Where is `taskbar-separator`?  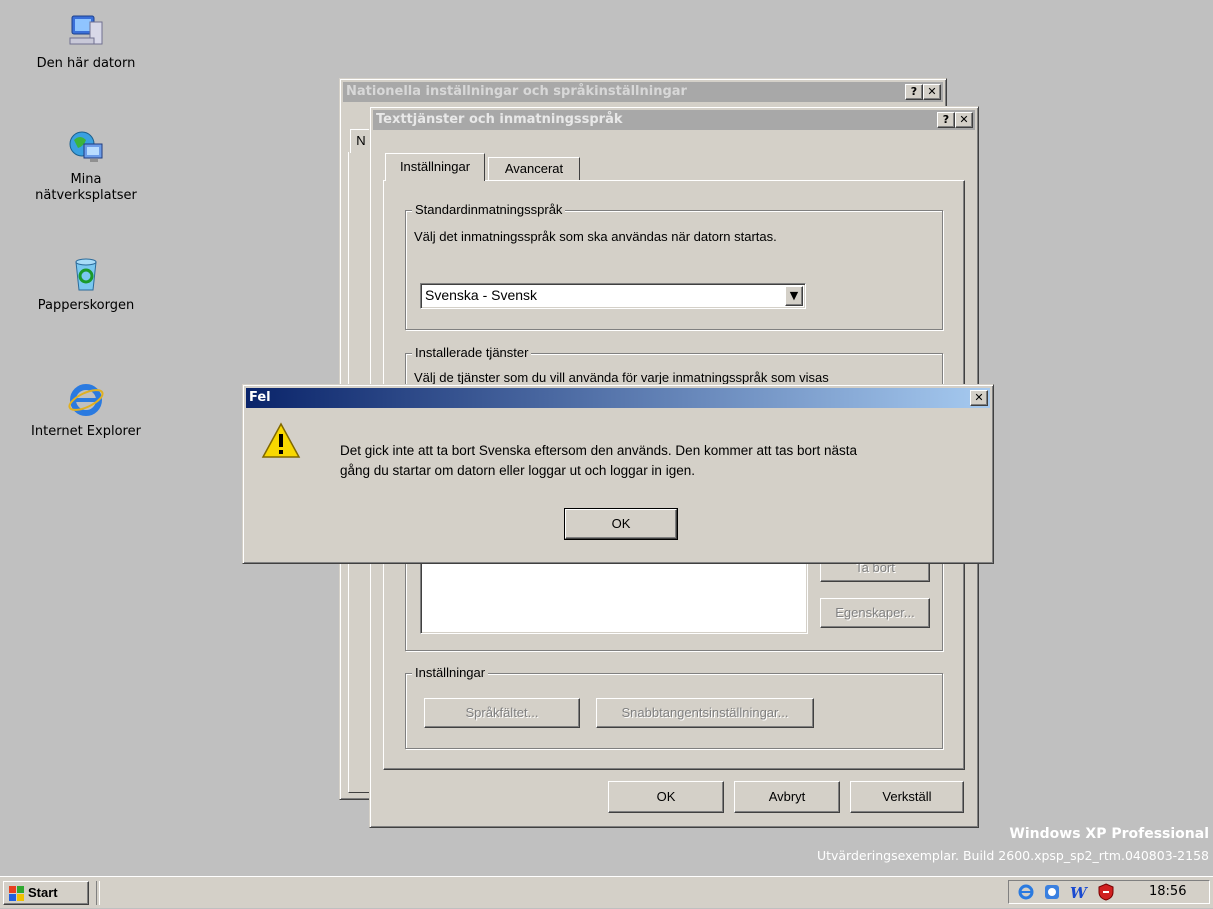
taskbar-separator is located at coordinates (98, 893).